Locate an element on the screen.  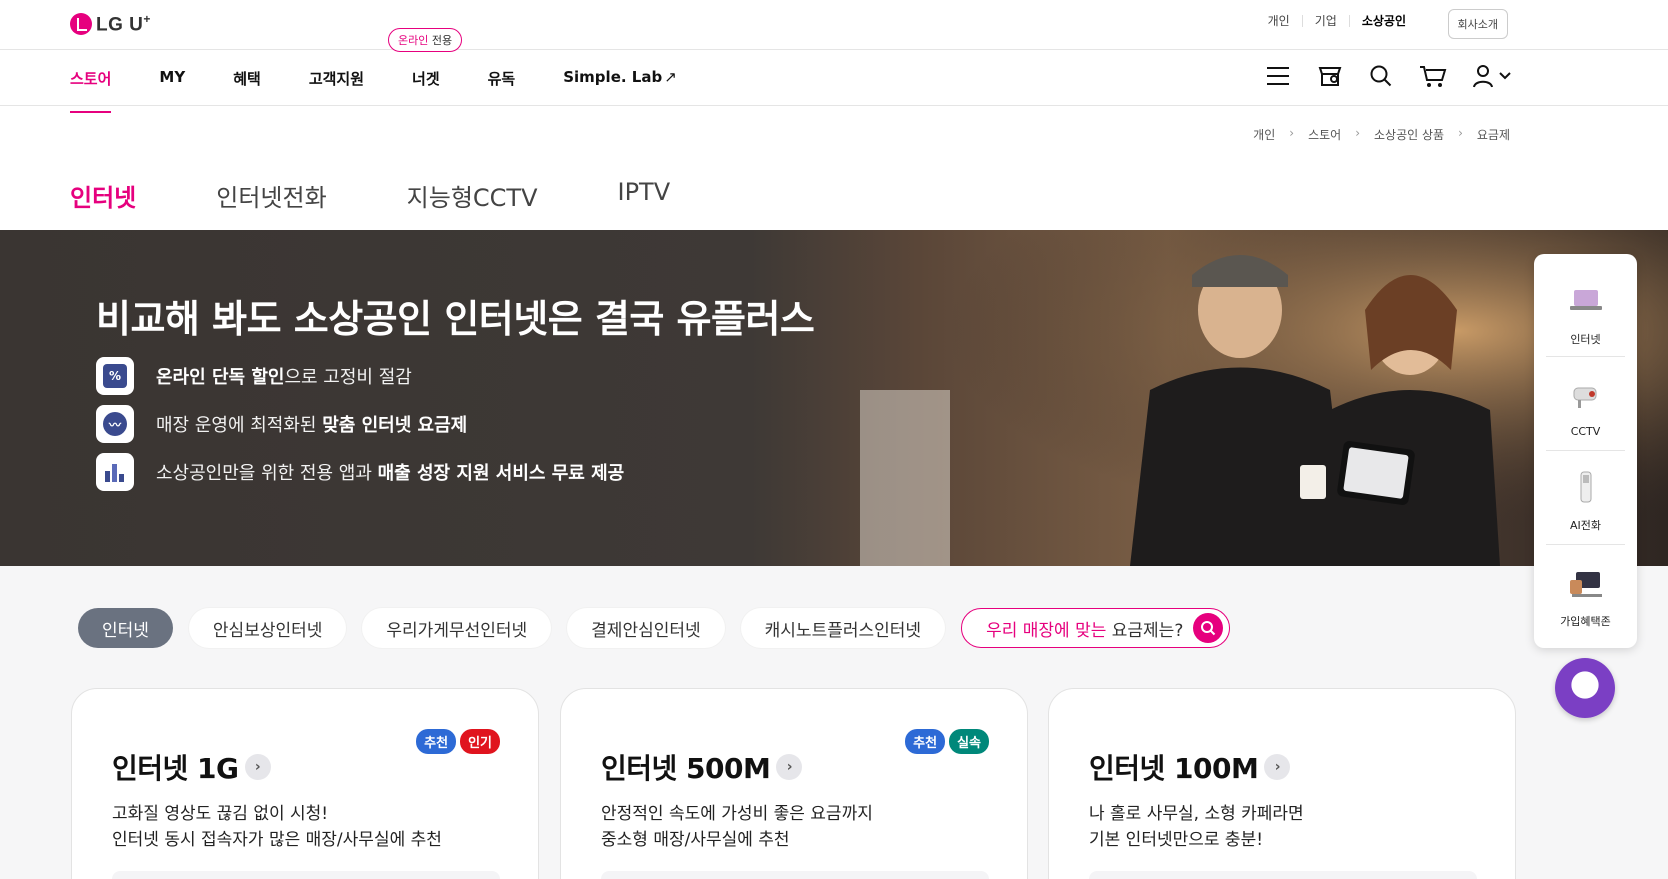
gnb-icons is located at coordinates (1389, 76).